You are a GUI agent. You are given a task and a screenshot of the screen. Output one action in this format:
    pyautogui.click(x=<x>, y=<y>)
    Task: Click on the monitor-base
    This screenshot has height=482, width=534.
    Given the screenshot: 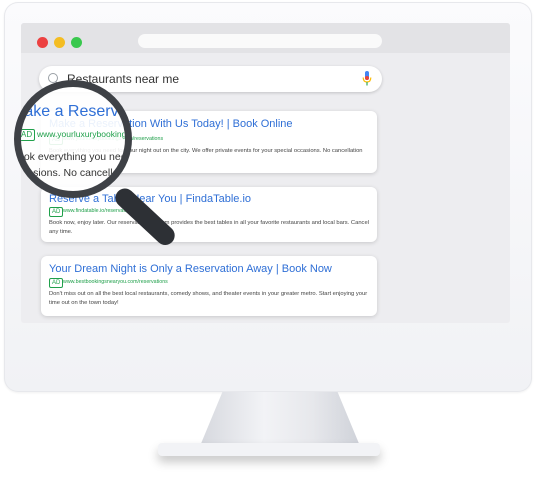 What is the action you would take?
    pyautogui.click(x=269, y=449)
    